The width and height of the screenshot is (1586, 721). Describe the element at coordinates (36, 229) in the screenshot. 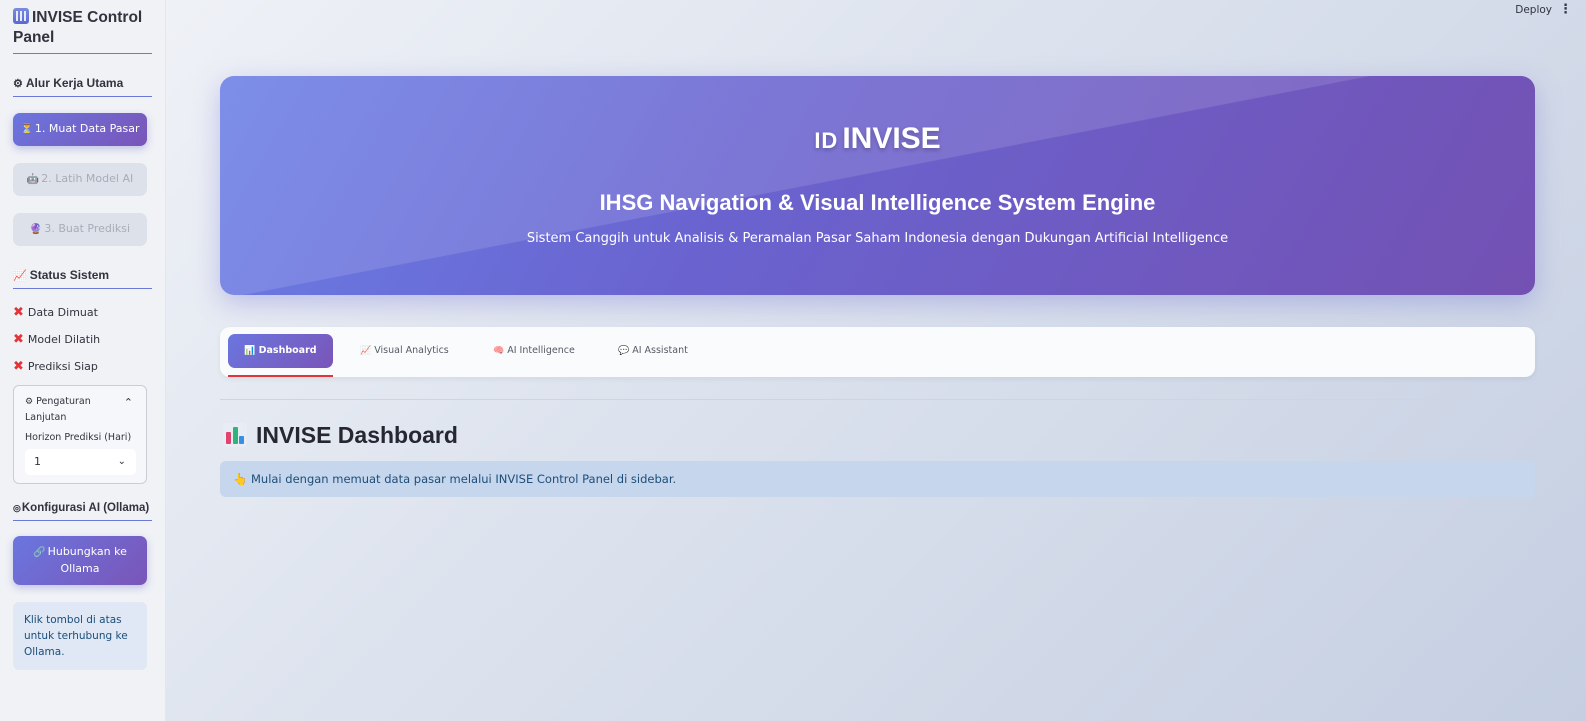

I see `crystal-ball-icon: 🔮` at that location.